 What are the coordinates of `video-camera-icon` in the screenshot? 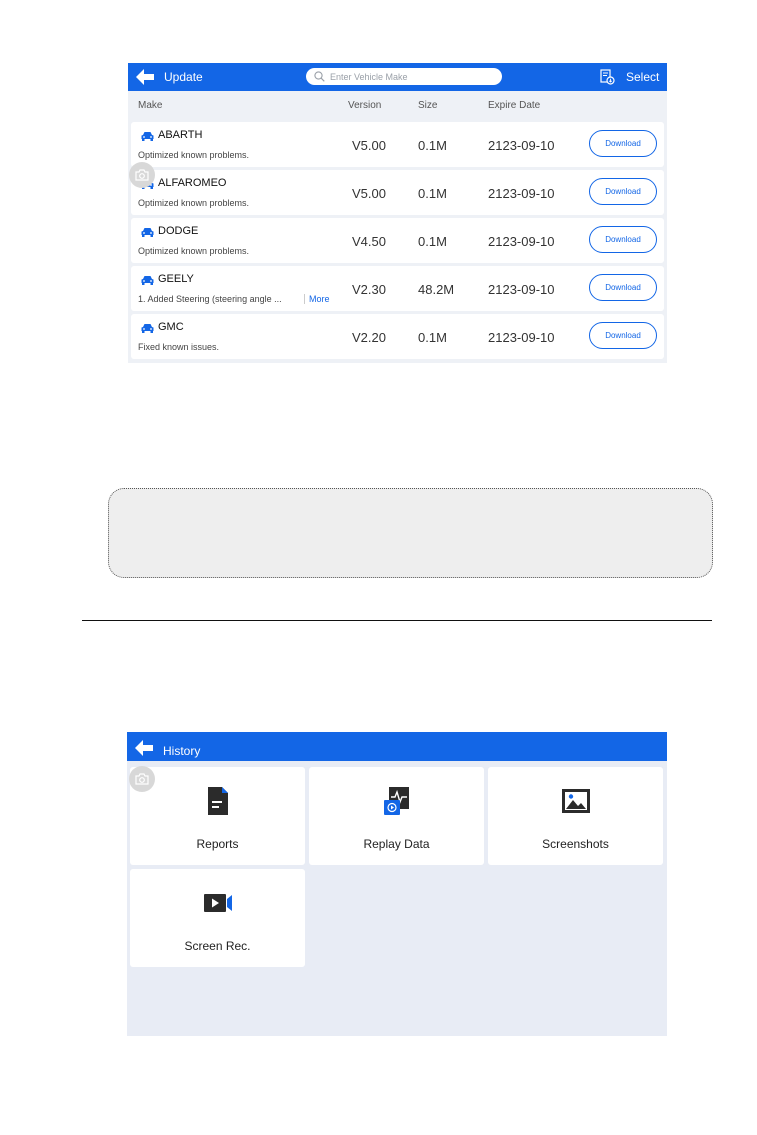 It's located at (218, 903).